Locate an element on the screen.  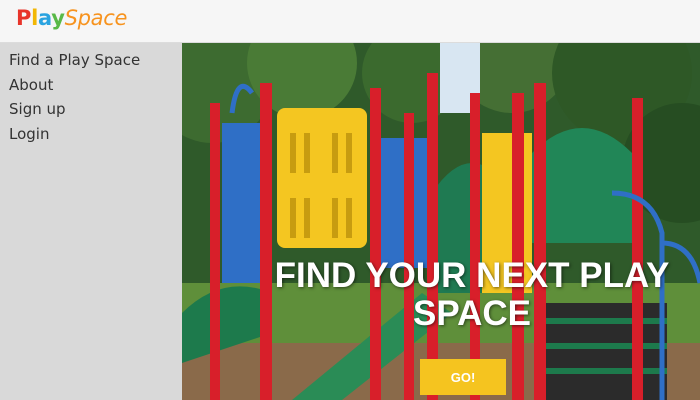
sidebar-item-about: About is located at coordinates (91, 85).